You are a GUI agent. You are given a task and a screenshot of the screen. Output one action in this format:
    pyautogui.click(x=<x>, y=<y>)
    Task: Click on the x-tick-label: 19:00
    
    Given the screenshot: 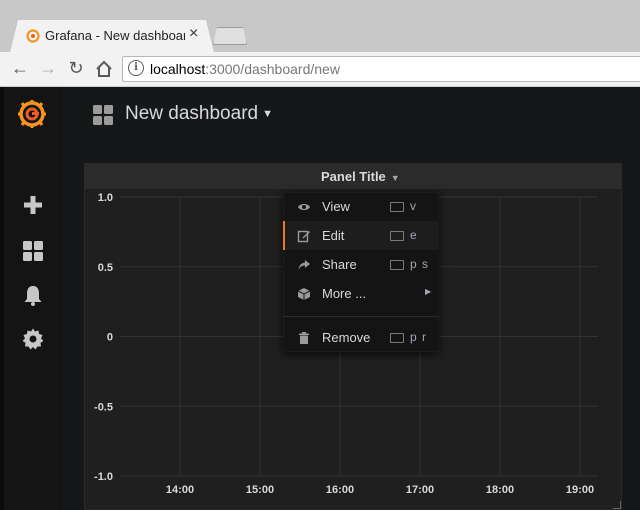 What is the action you would take?
    pyautogui.click(x=580, y=490)
    